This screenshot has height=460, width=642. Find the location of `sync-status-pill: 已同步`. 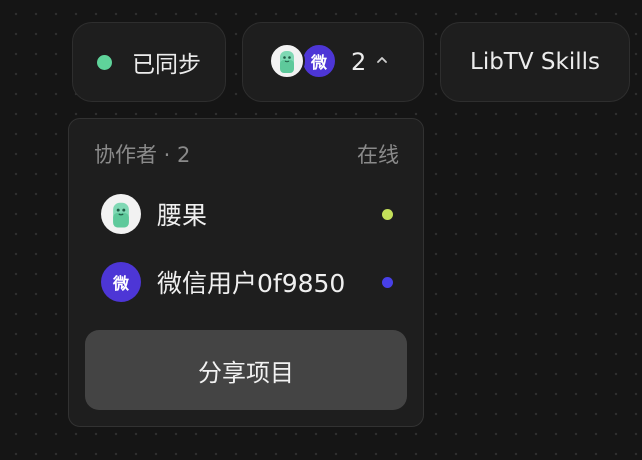

sync-status-pill: 已同步 is located at coordinates (149, 62).